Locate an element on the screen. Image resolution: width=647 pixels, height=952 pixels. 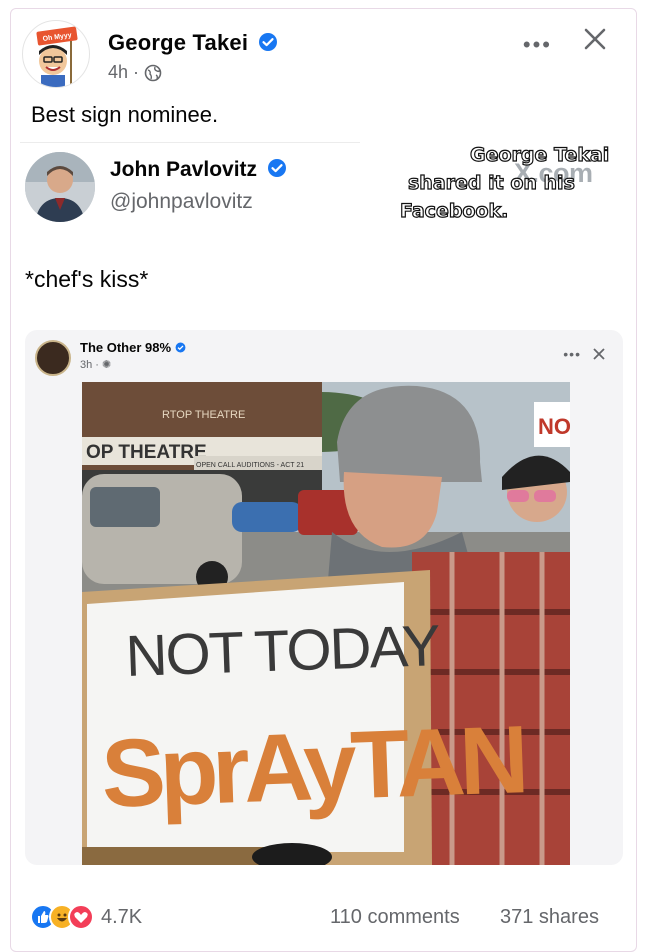
divider is located at coordinates (190, 142).